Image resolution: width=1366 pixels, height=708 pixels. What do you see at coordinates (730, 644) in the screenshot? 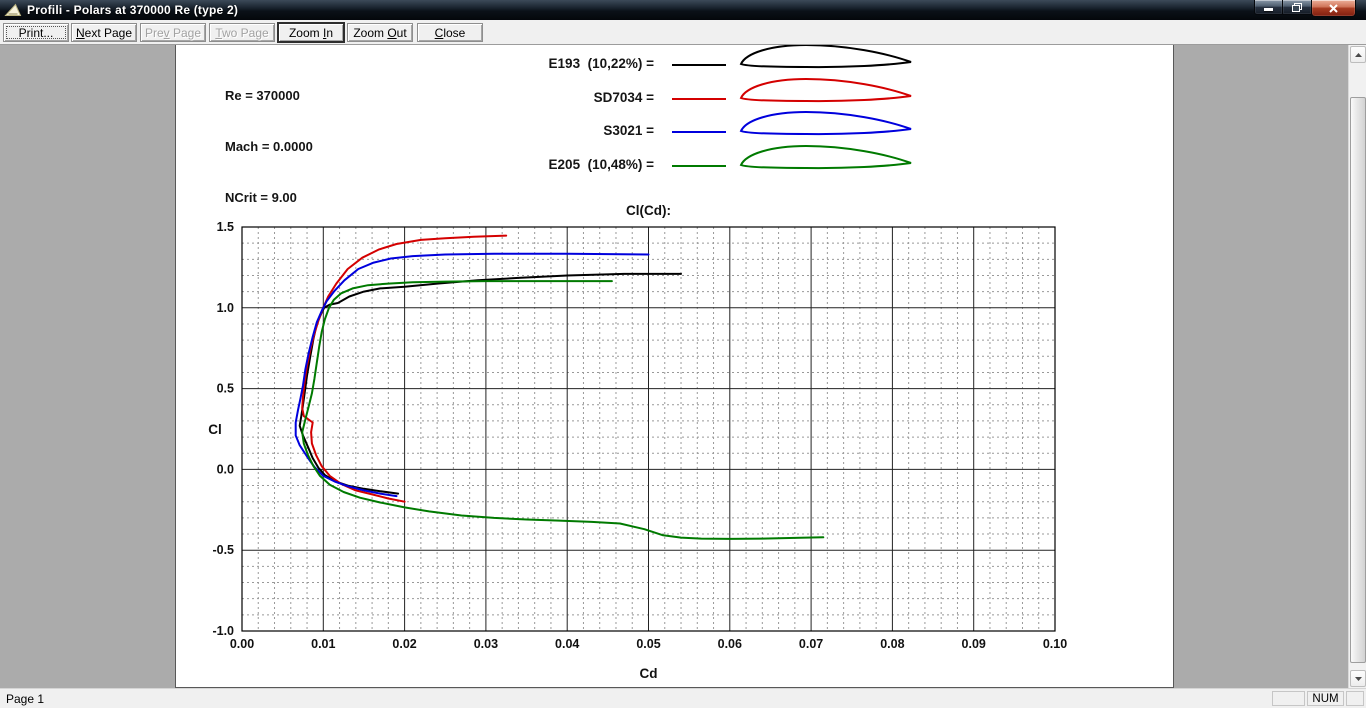
I see `svg-text: 0.06` at bounding box center [730, 644].